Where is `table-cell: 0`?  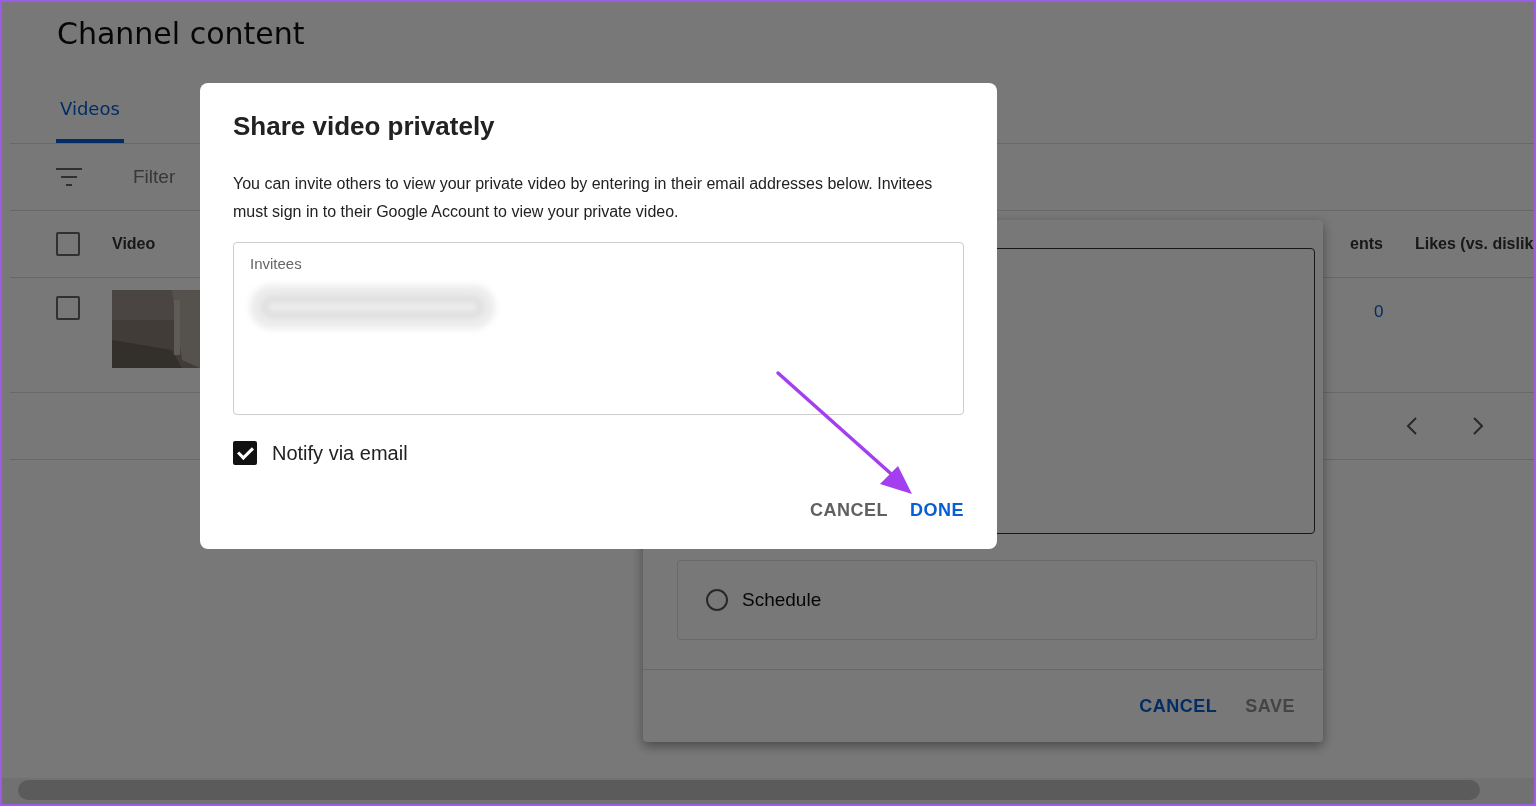
table-cell: 0 is located at coordinates (1379, 312).